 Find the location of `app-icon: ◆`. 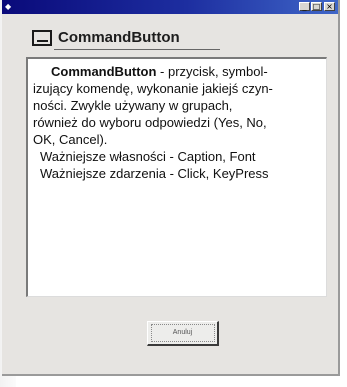

app-icon: ◆ is located at coordinates (9, 6).